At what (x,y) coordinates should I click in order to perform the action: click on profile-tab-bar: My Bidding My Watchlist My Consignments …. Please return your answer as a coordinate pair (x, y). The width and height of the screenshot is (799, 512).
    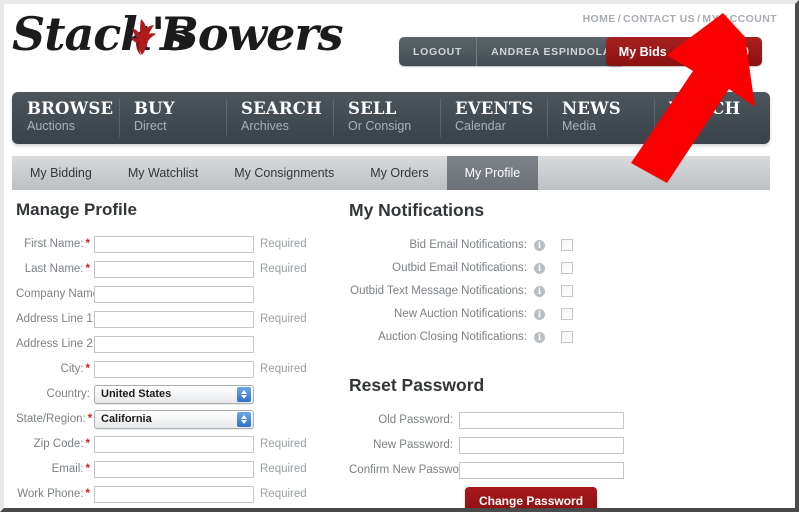
    Looking at the image, I should click on (391, 173).